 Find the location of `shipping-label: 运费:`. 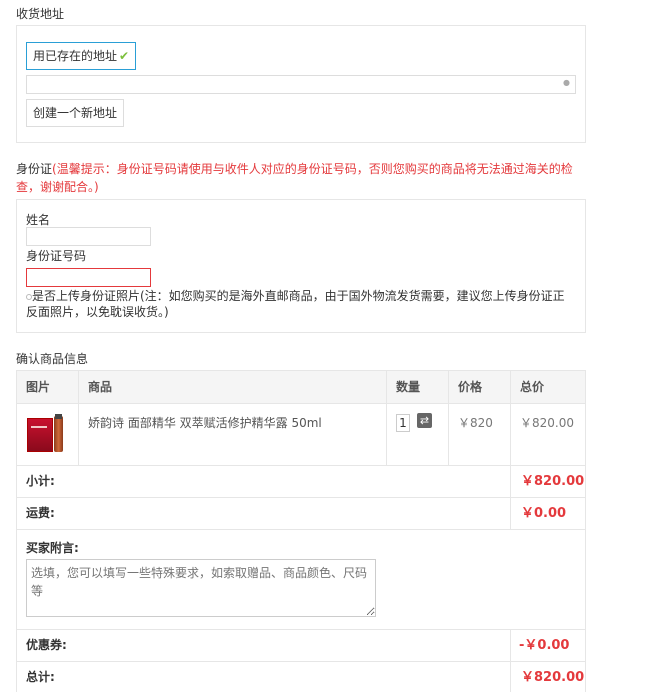

shipping-label: 运费: is located at coordinates (40, 513).